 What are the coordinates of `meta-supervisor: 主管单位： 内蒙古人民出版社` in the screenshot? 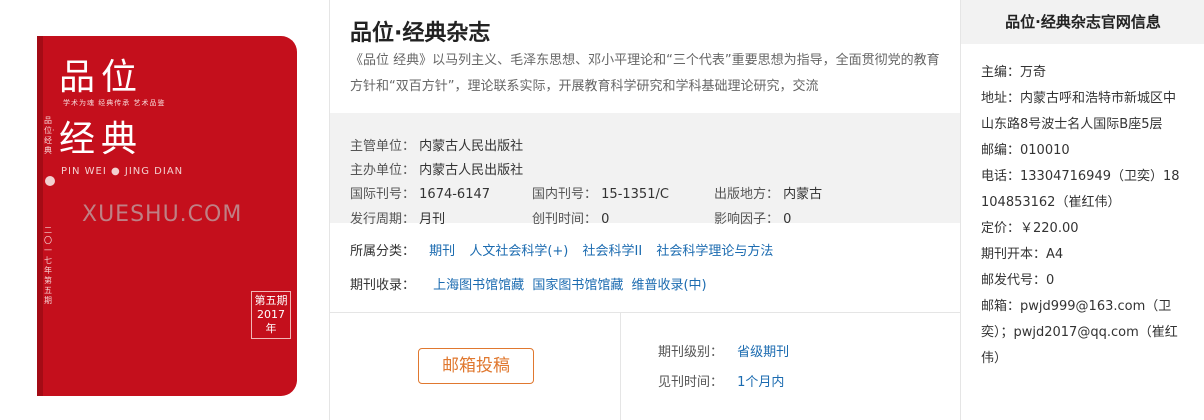 It's located at (436, 144).